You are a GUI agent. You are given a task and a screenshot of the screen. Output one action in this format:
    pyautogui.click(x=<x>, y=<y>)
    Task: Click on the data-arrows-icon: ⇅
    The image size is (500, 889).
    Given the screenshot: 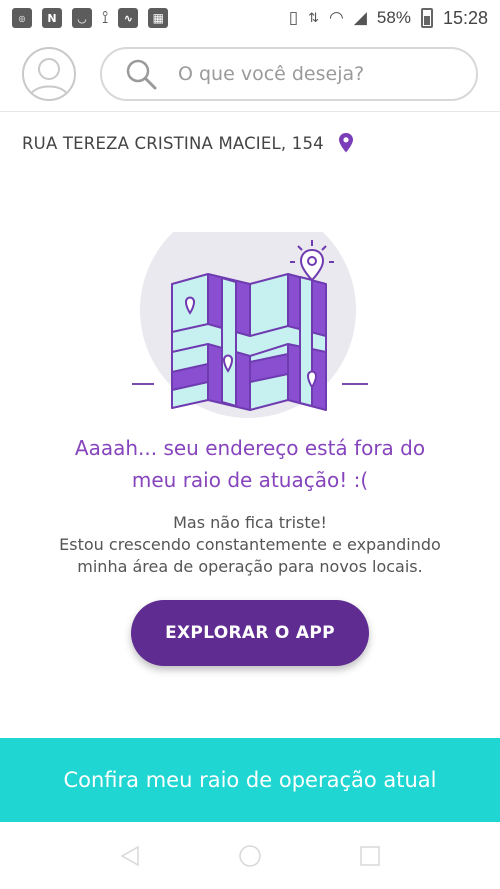 What is the action you would take?
    pyautogui.click(x=313, y=18)
    